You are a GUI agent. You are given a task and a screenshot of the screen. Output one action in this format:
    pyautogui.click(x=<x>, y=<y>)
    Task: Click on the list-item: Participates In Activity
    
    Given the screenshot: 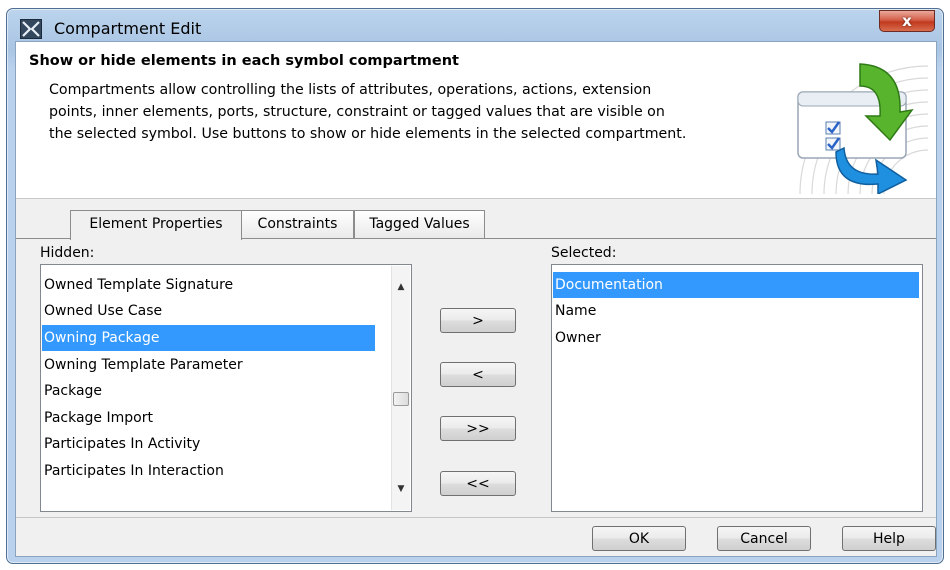 What is the action you would take?
    pyautogui.click(x=216, y=444)
    